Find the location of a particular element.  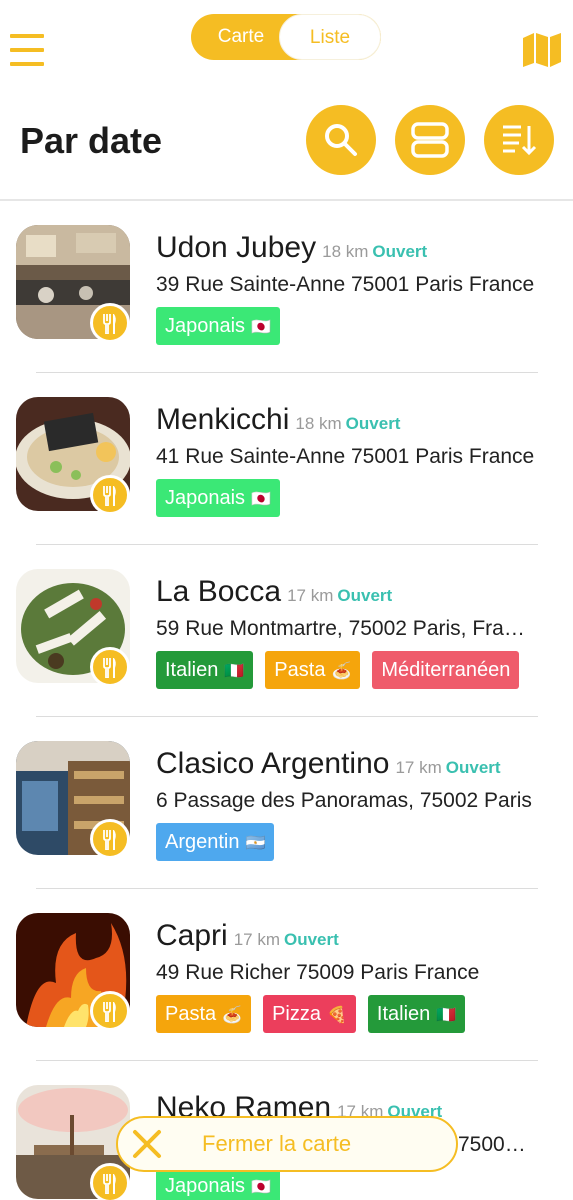

close-map-button: Fermer la carte is located at coordinates (287, 1144).